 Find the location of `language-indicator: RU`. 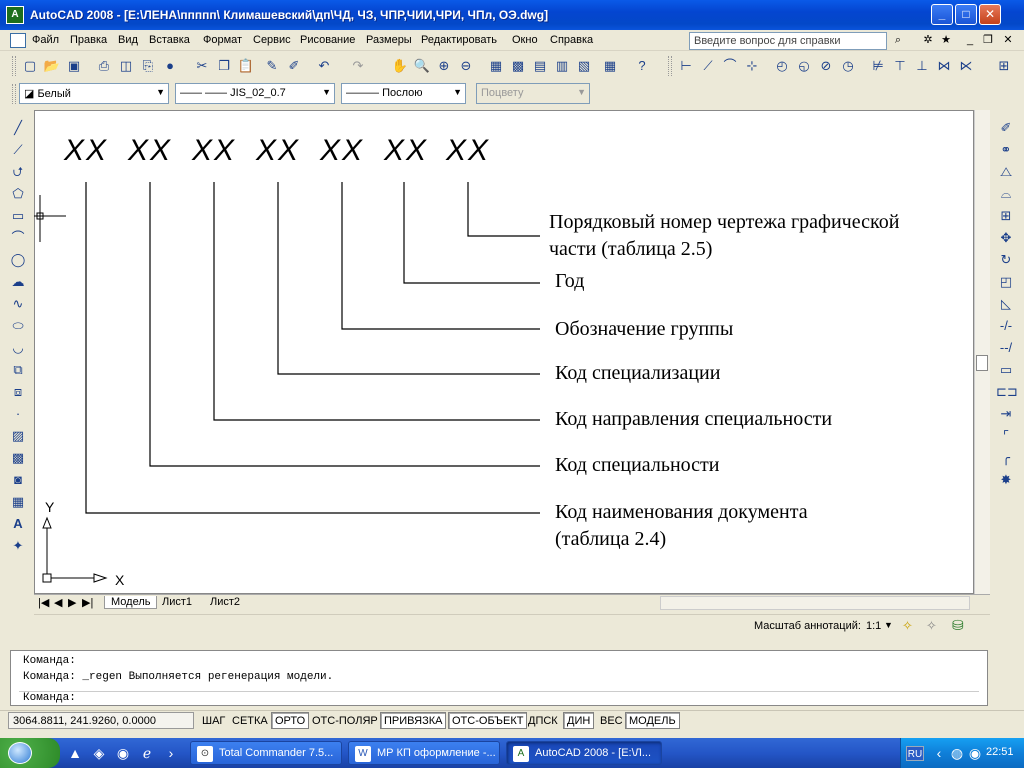

language-indicator: RU is located at coordinates (915, 753).